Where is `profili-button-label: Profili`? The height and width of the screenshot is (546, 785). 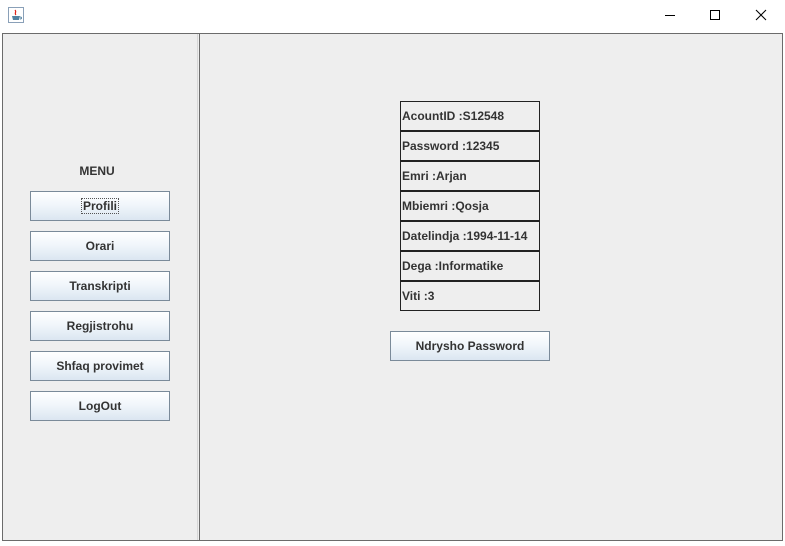 profili-button-label: Profili is located at coordinates (99, 206).